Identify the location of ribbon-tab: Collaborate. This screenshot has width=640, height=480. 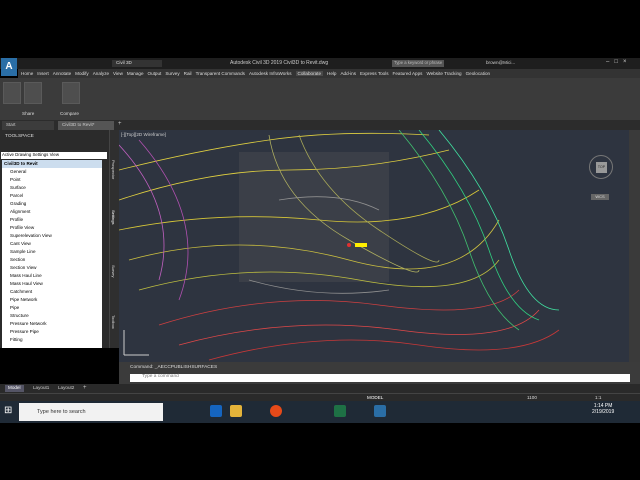
(309, 73).